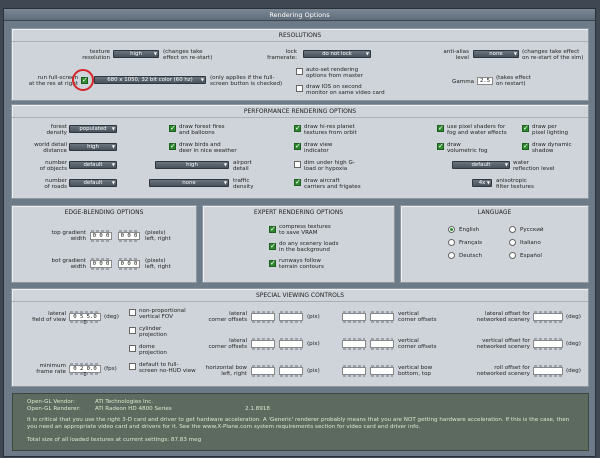 Image resolution: width=600 pixels, height=458 pixels. What do you see at coordinates (56, 130) in the screenshot?
I see `forest-label: forest density` at bounding box center [56, 130].